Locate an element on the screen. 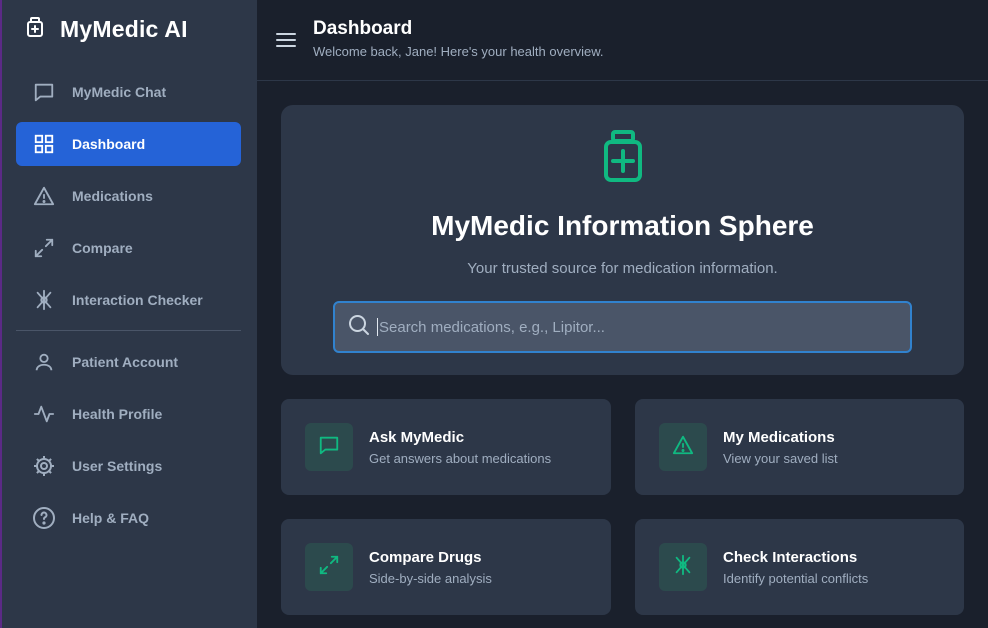  help-circle-icon is located at coordinates (44, 518).